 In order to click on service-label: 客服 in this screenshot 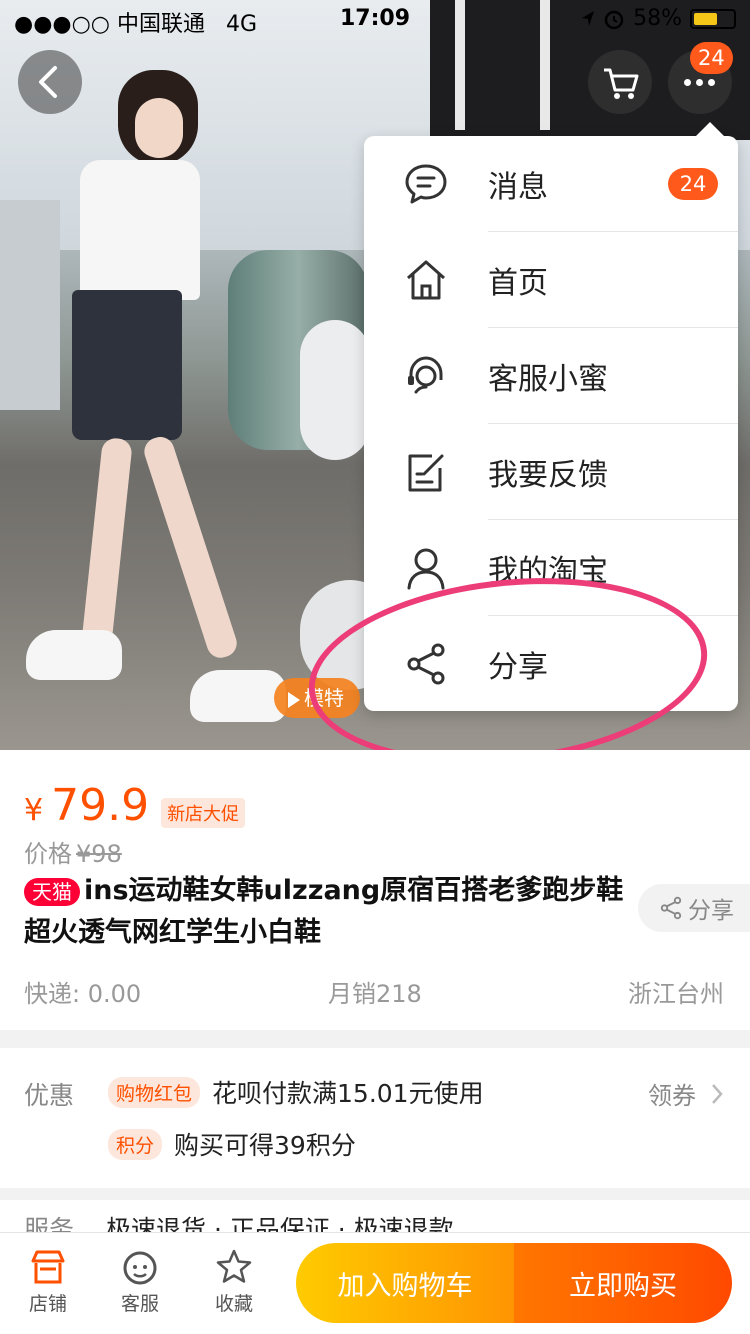, I will do `click(139, 1304)`.